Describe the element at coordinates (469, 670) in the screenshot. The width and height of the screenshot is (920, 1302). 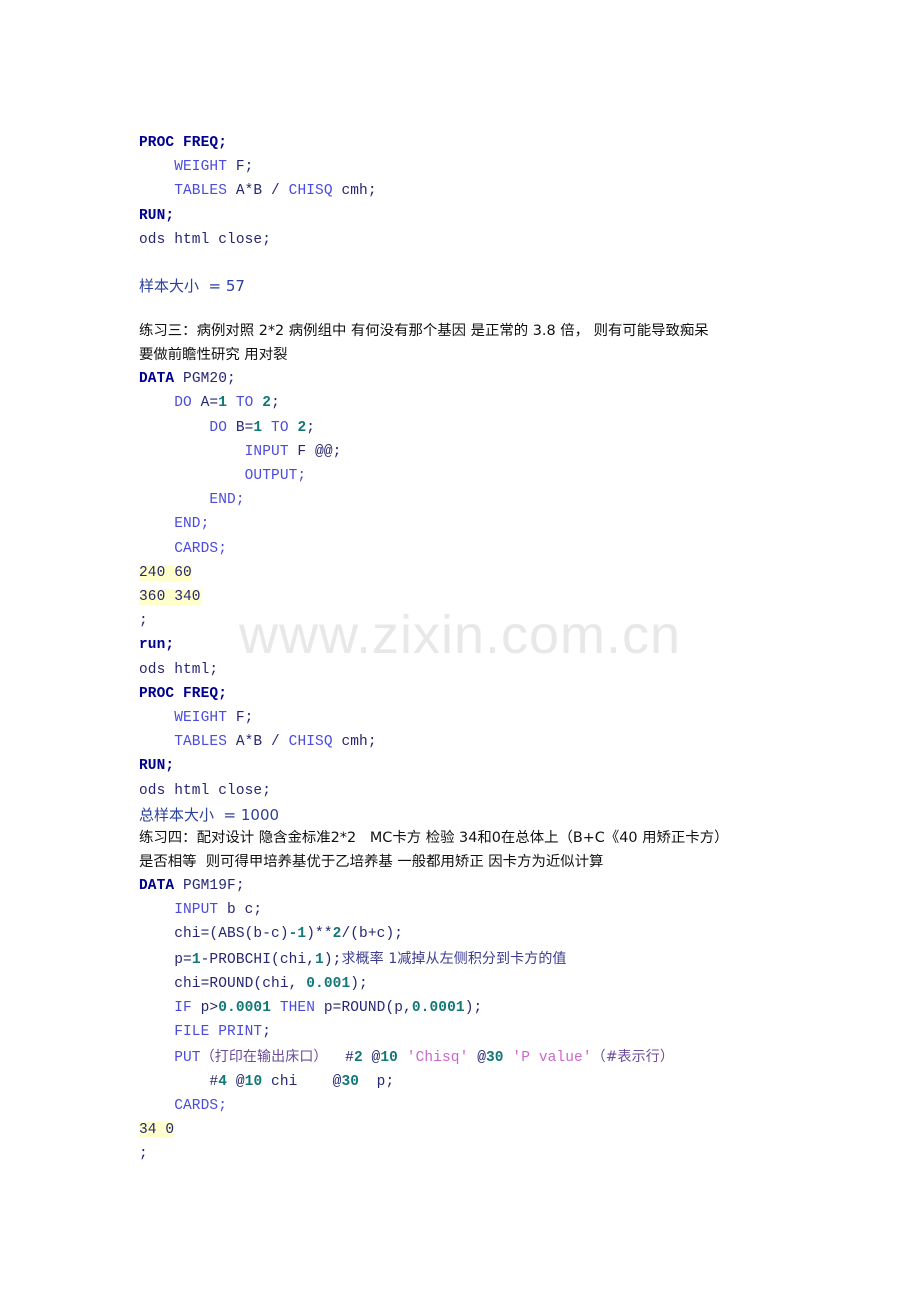
I see `code-line: ods html;` at that location.